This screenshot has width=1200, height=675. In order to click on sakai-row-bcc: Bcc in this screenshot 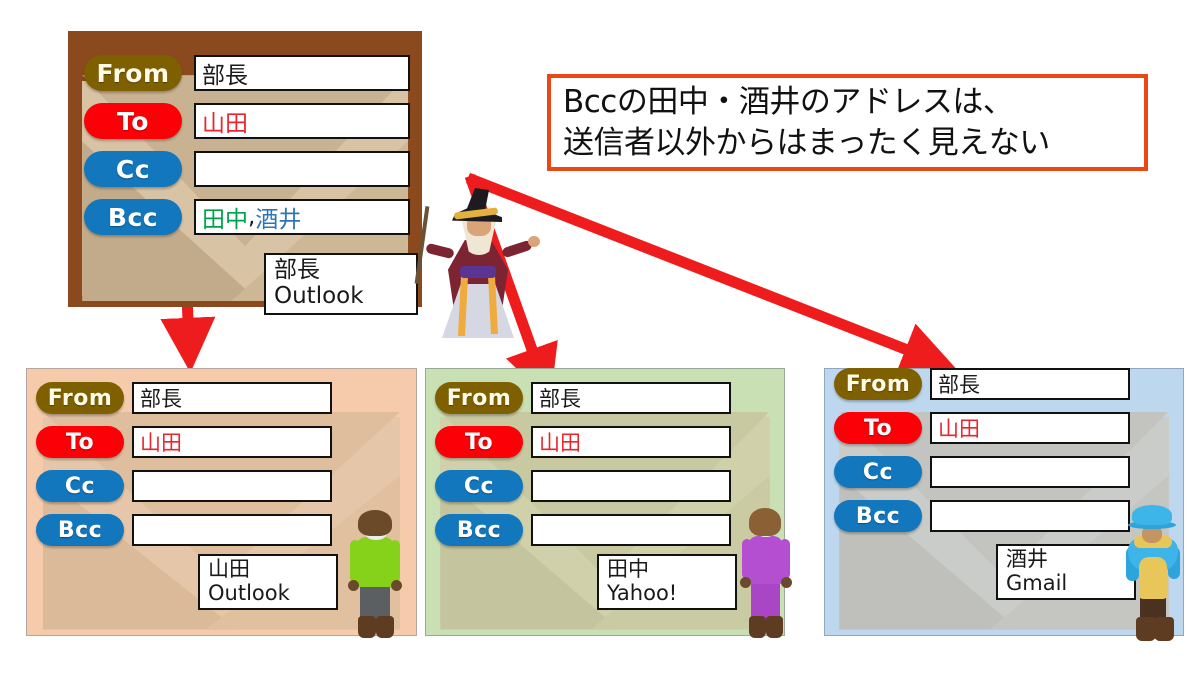, I will do `click(982, 516)`.